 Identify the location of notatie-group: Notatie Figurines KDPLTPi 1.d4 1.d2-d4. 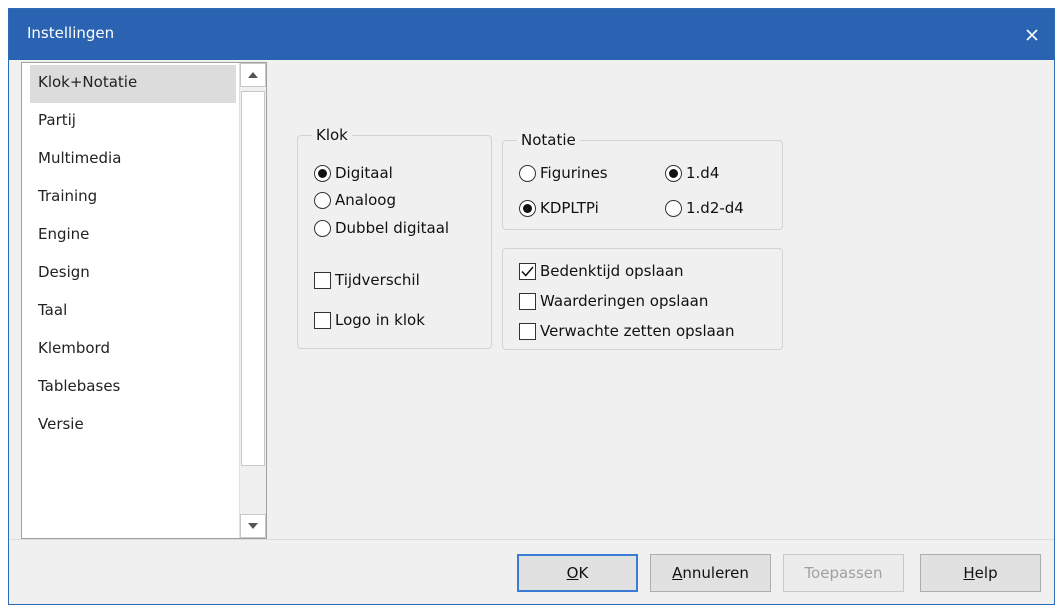
(642, 180).